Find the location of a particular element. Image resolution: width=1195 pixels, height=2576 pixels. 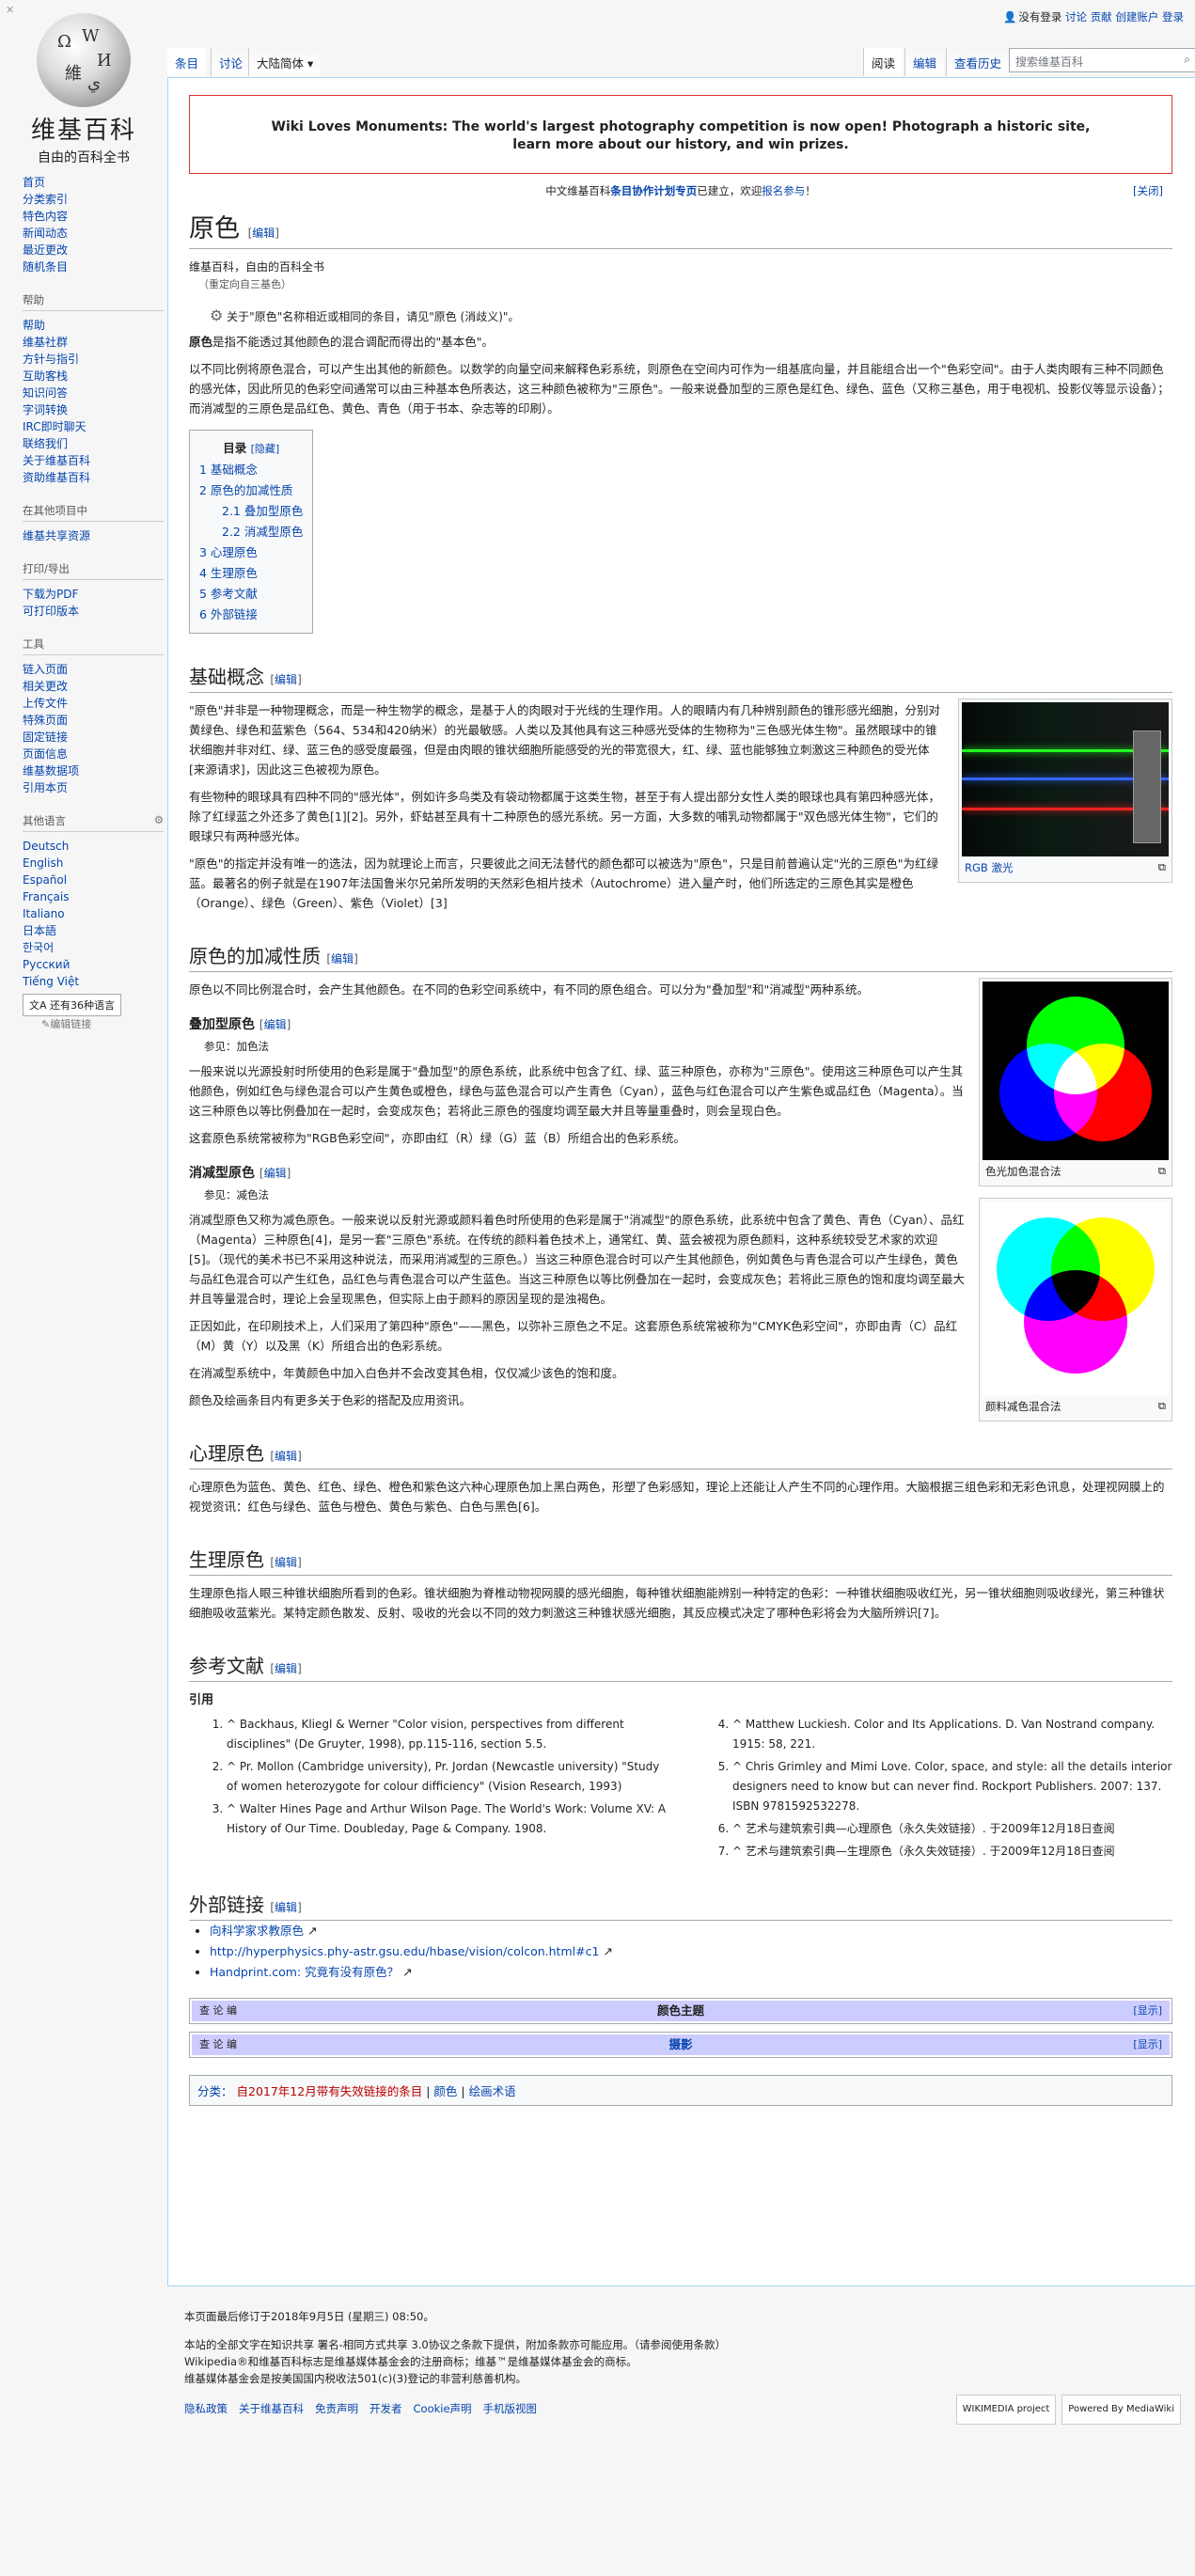

footer-link-1: 关于维基百科 is located at coordinates (271, 2409).